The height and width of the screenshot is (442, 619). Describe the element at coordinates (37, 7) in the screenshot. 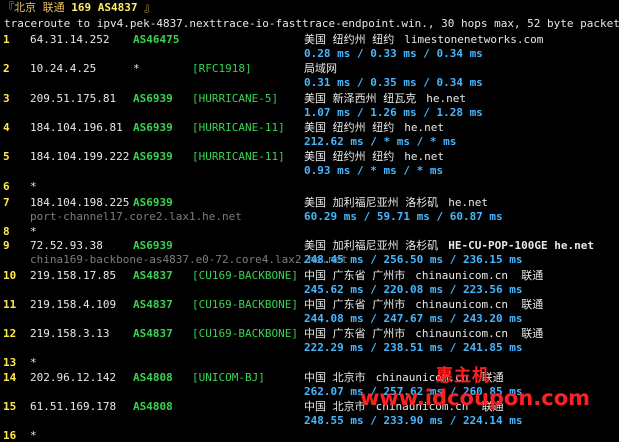

I see `title-prefix: 『北京 联通` at that location.